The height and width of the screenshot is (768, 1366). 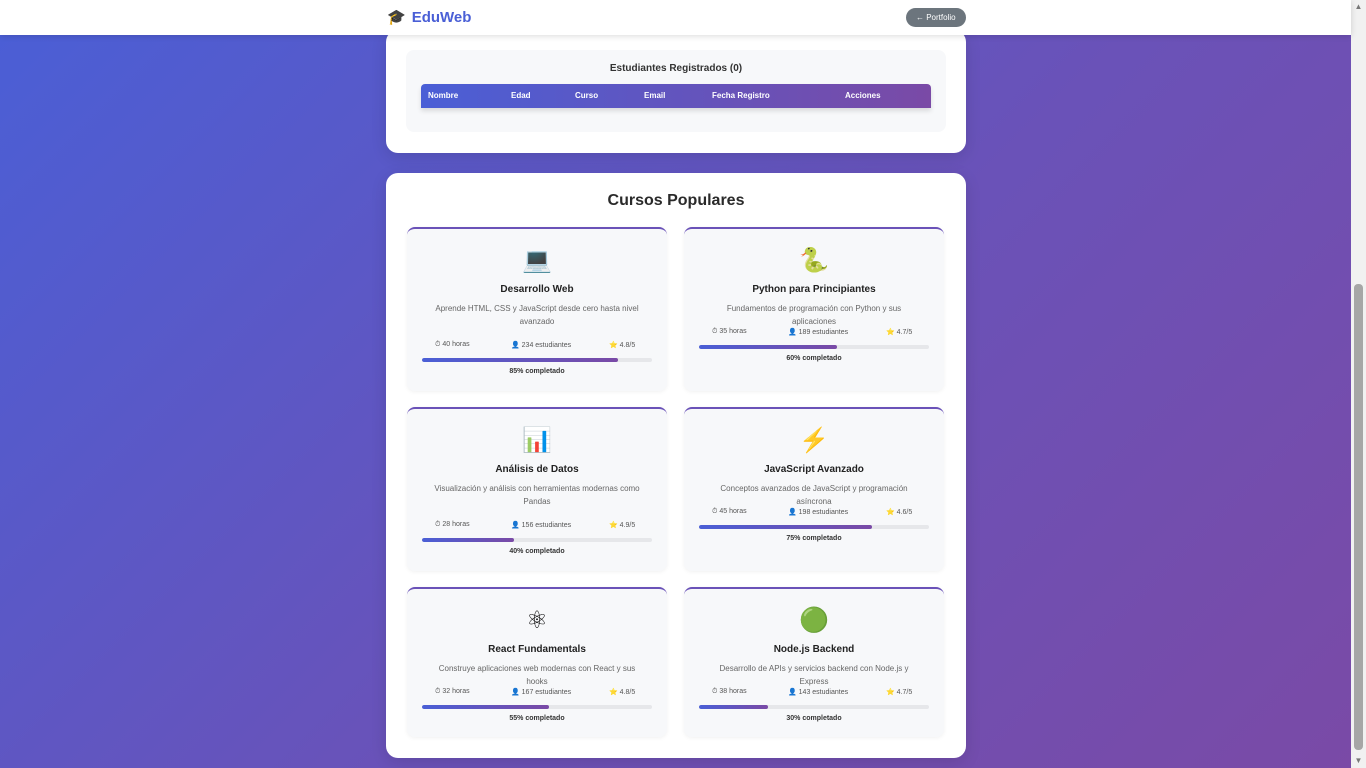 What do you see at coordinates (537, 469) in the screenshot?
I see `course-title: Análisis de Datos` at bounding box center [537, 469].